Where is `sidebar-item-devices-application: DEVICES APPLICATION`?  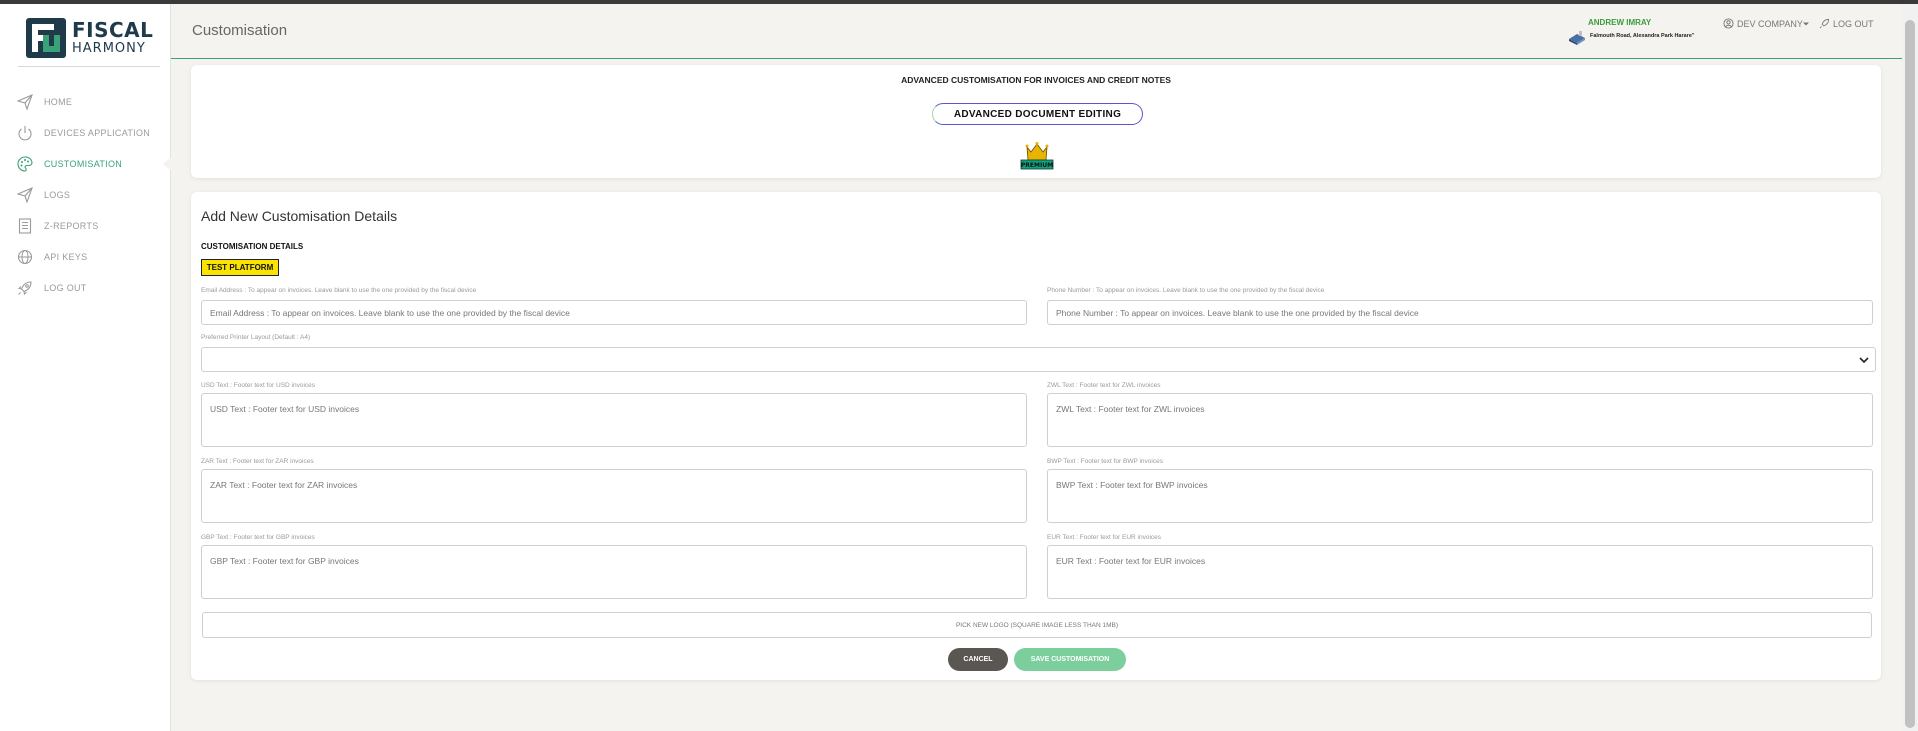 sidebar-item-devices-application: DEVICES APPLICATION is located at coordinates (85, 132).